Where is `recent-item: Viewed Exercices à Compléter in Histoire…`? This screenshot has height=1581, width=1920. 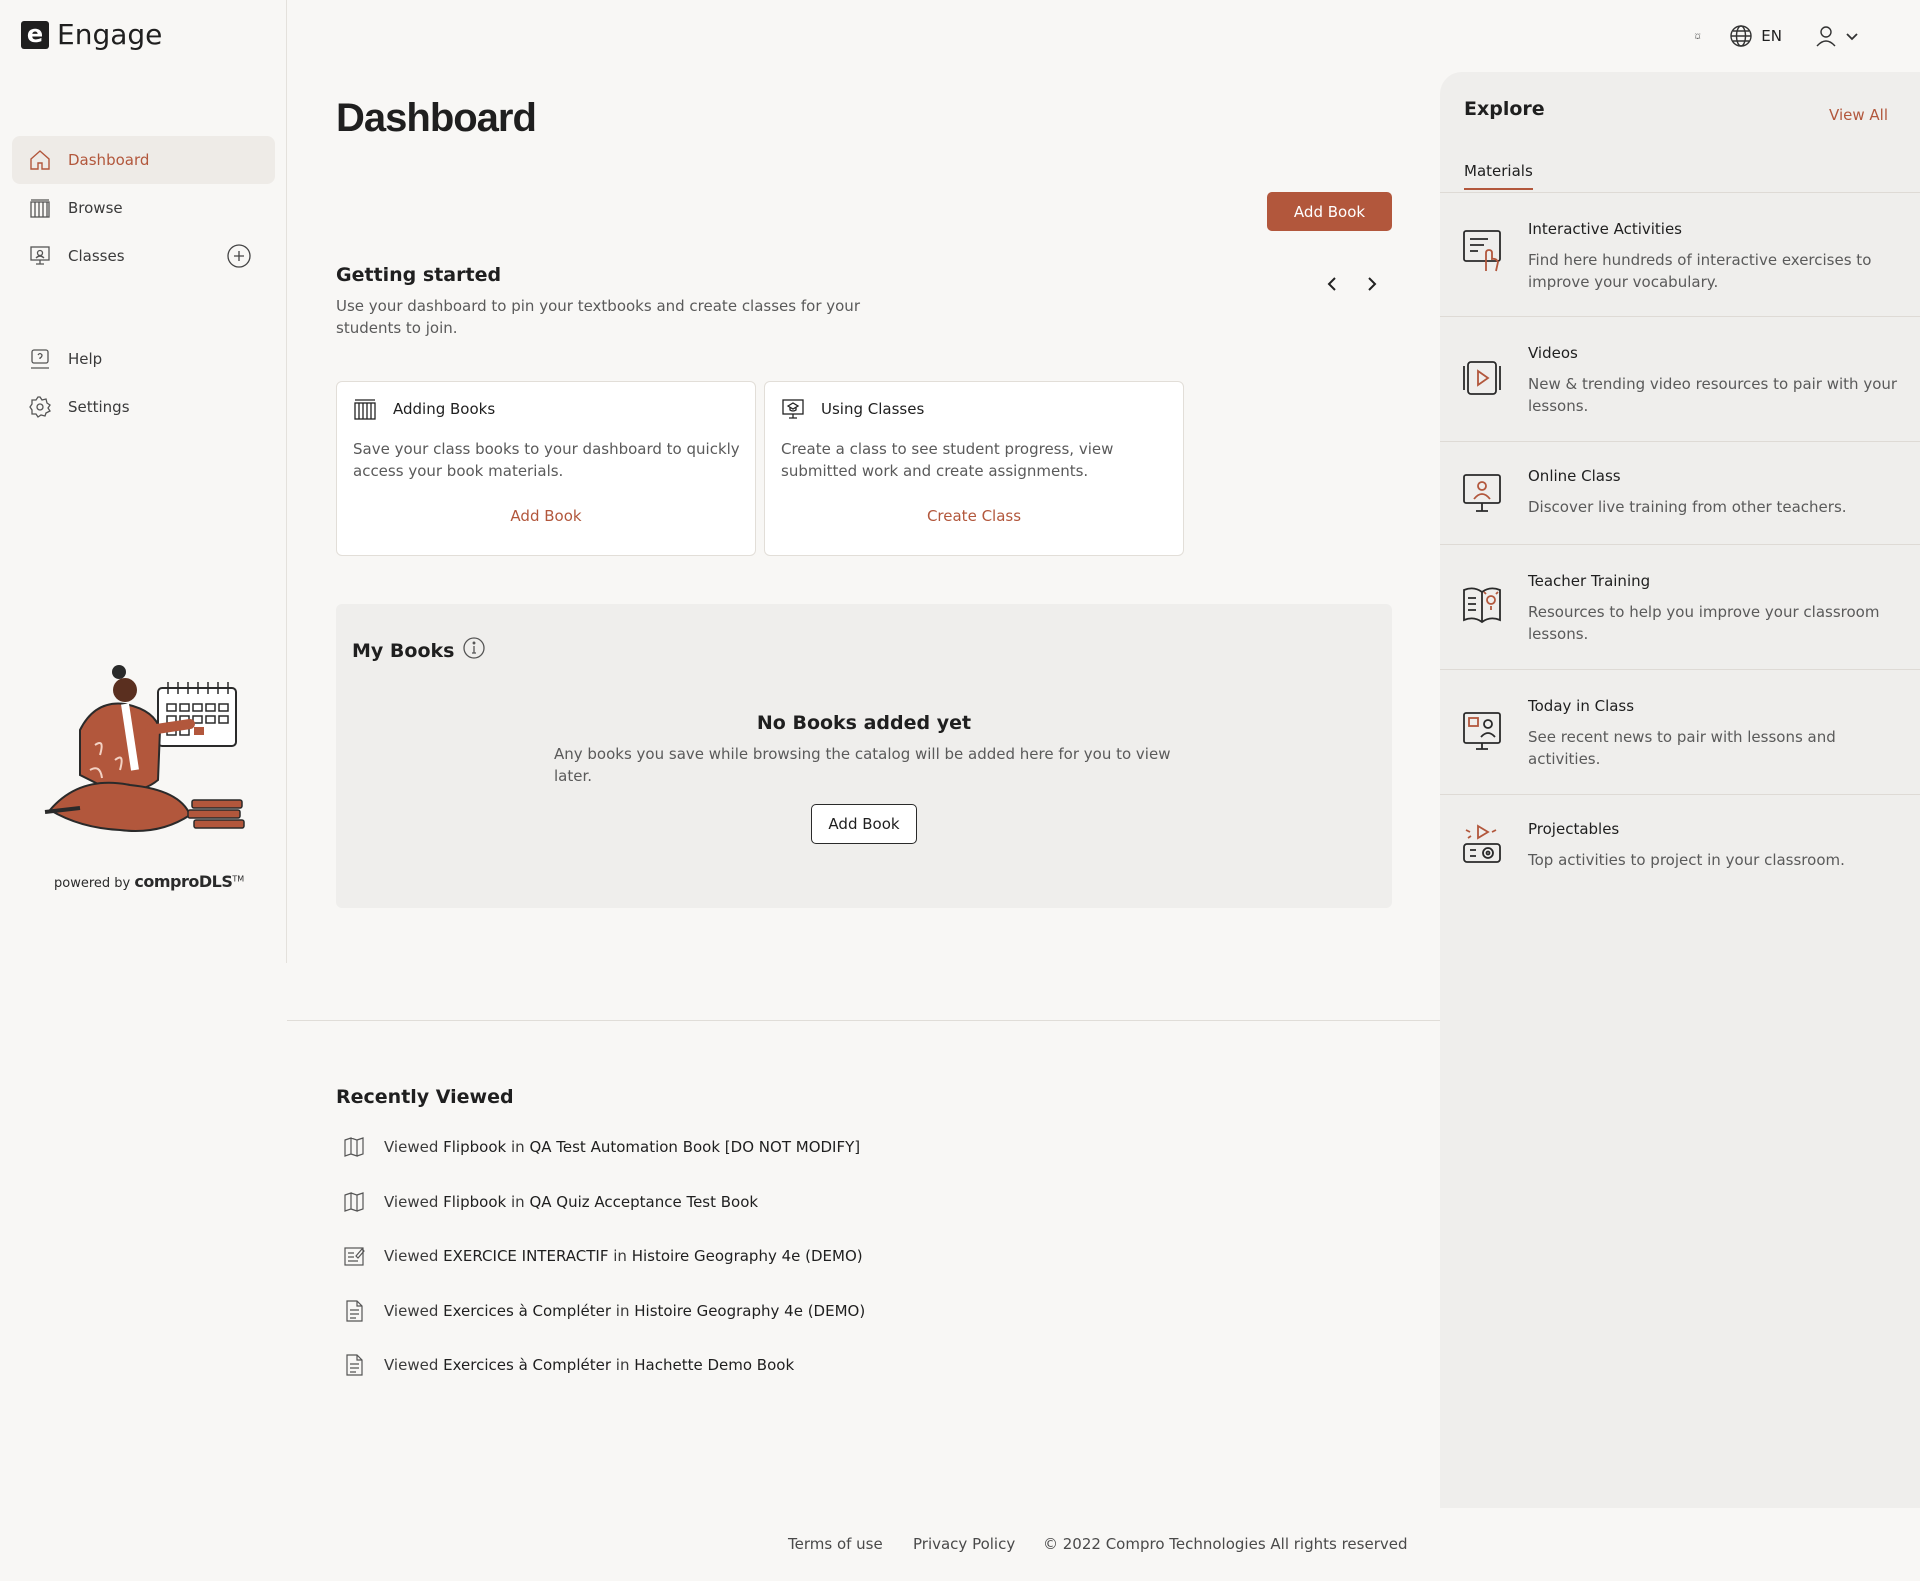
recent-item: Viewed Exercices à Compléter in Histoire… is located at coordinates (603, 1311).